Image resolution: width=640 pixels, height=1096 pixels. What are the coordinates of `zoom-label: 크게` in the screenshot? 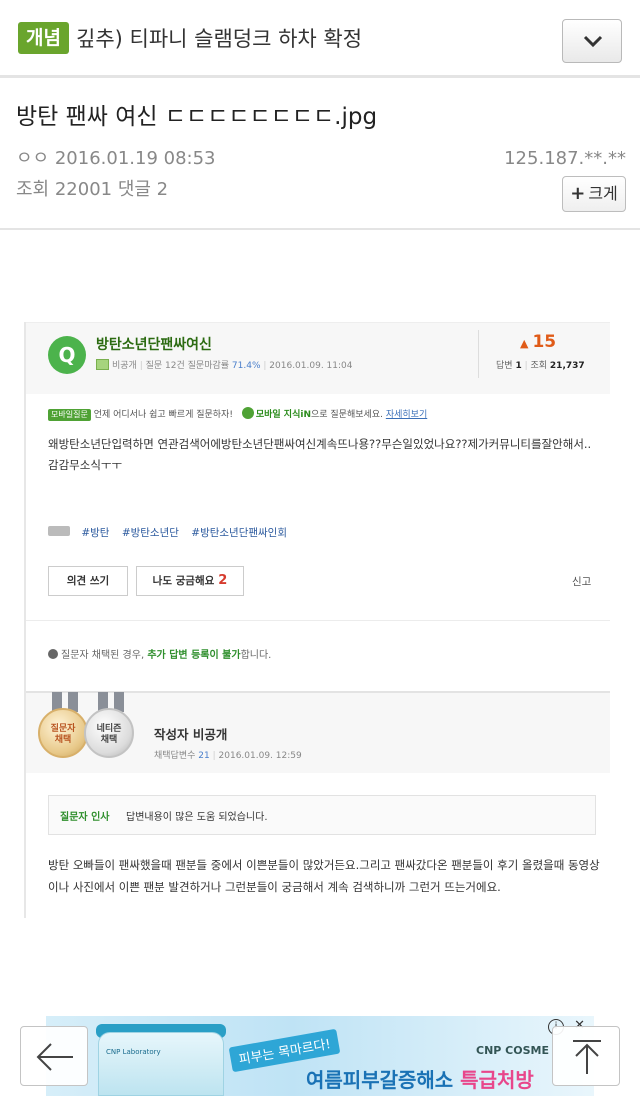 It's located at (603, 193).